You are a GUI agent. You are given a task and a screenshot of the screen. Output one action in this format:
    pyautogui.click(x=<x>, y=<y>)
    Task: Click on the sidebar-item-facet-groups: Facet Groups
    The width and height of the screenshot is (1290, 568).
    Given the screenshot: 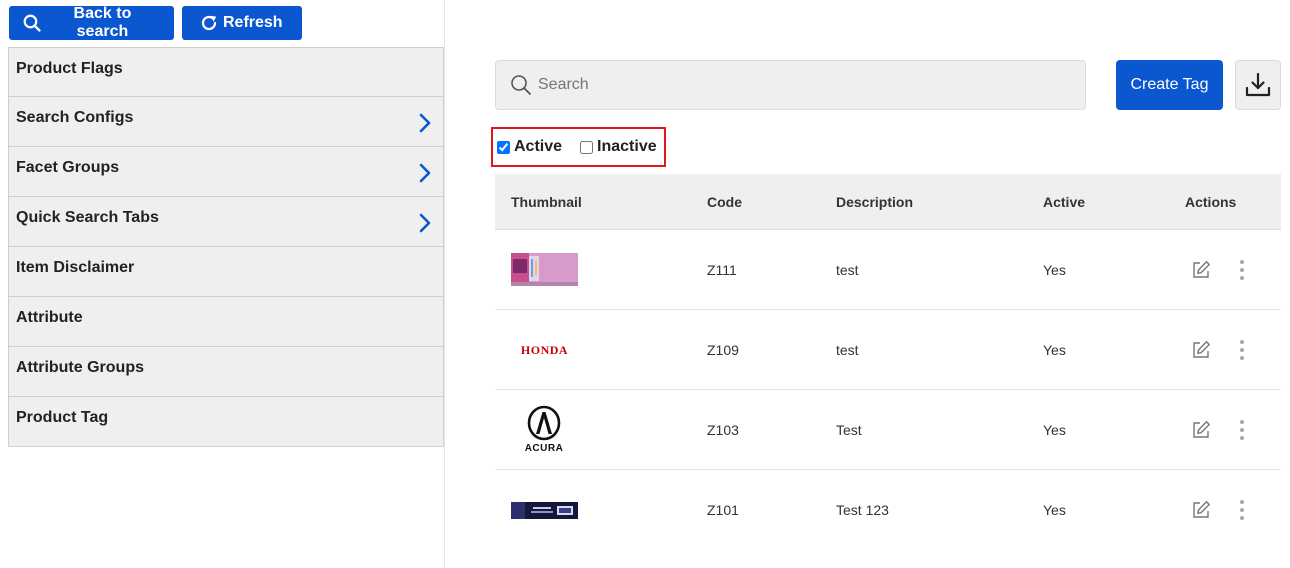 What is the action you would take?
    pyautogui.click(x=226, y=172)
    